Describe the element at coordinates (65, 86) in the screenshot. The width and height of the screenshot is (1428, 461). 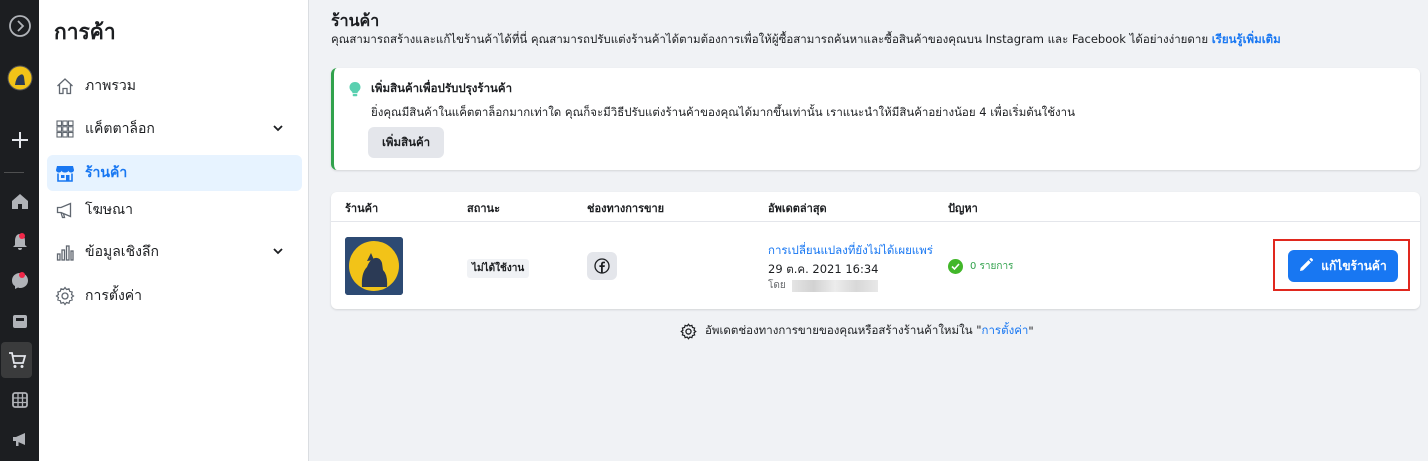
I see `home-outline-icon` at that location.